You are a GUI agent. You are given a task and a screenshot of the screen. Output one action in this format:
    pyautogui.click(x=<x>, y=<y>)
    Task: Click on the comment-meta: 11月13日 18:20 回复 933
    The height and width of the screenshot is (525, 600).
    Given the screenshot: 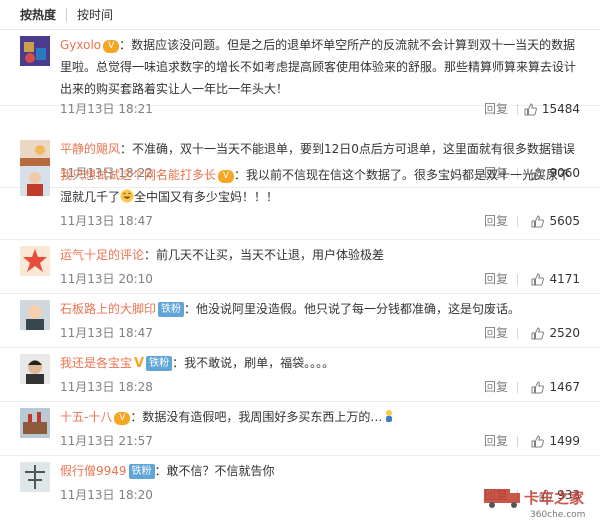 What is the action you would take?
    pyautogui.click(x=320, y=495)
    